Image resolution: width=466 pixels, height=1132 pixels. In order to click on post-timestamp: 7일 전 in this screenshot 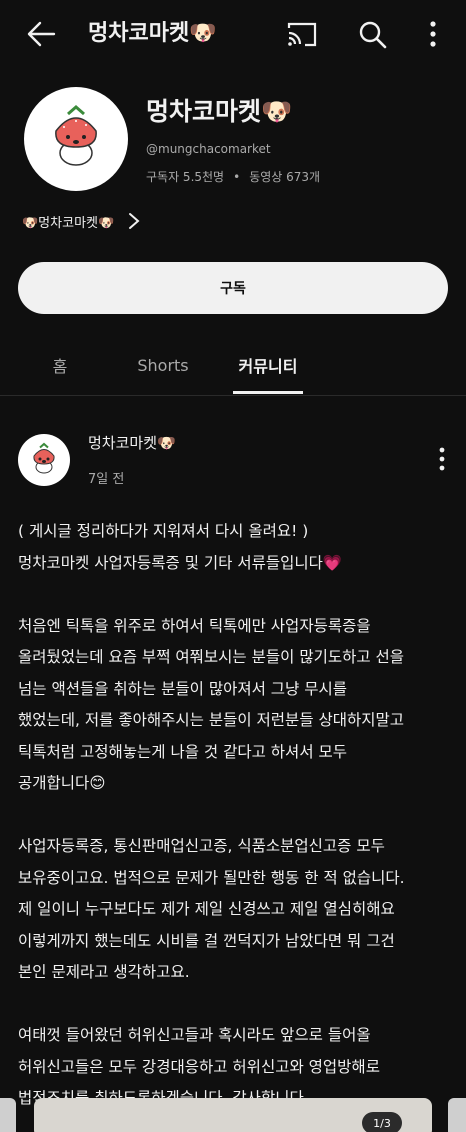, I will do `click(106, 479)`.